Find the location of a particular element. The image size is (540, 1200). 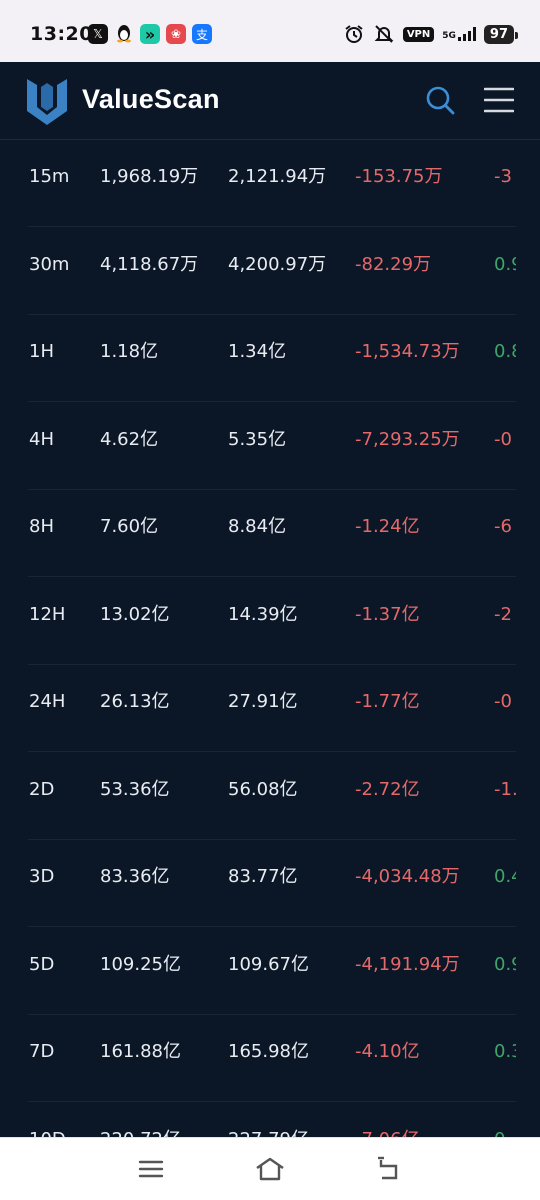

nav-back-icon is located at coordinates (389, 1169).